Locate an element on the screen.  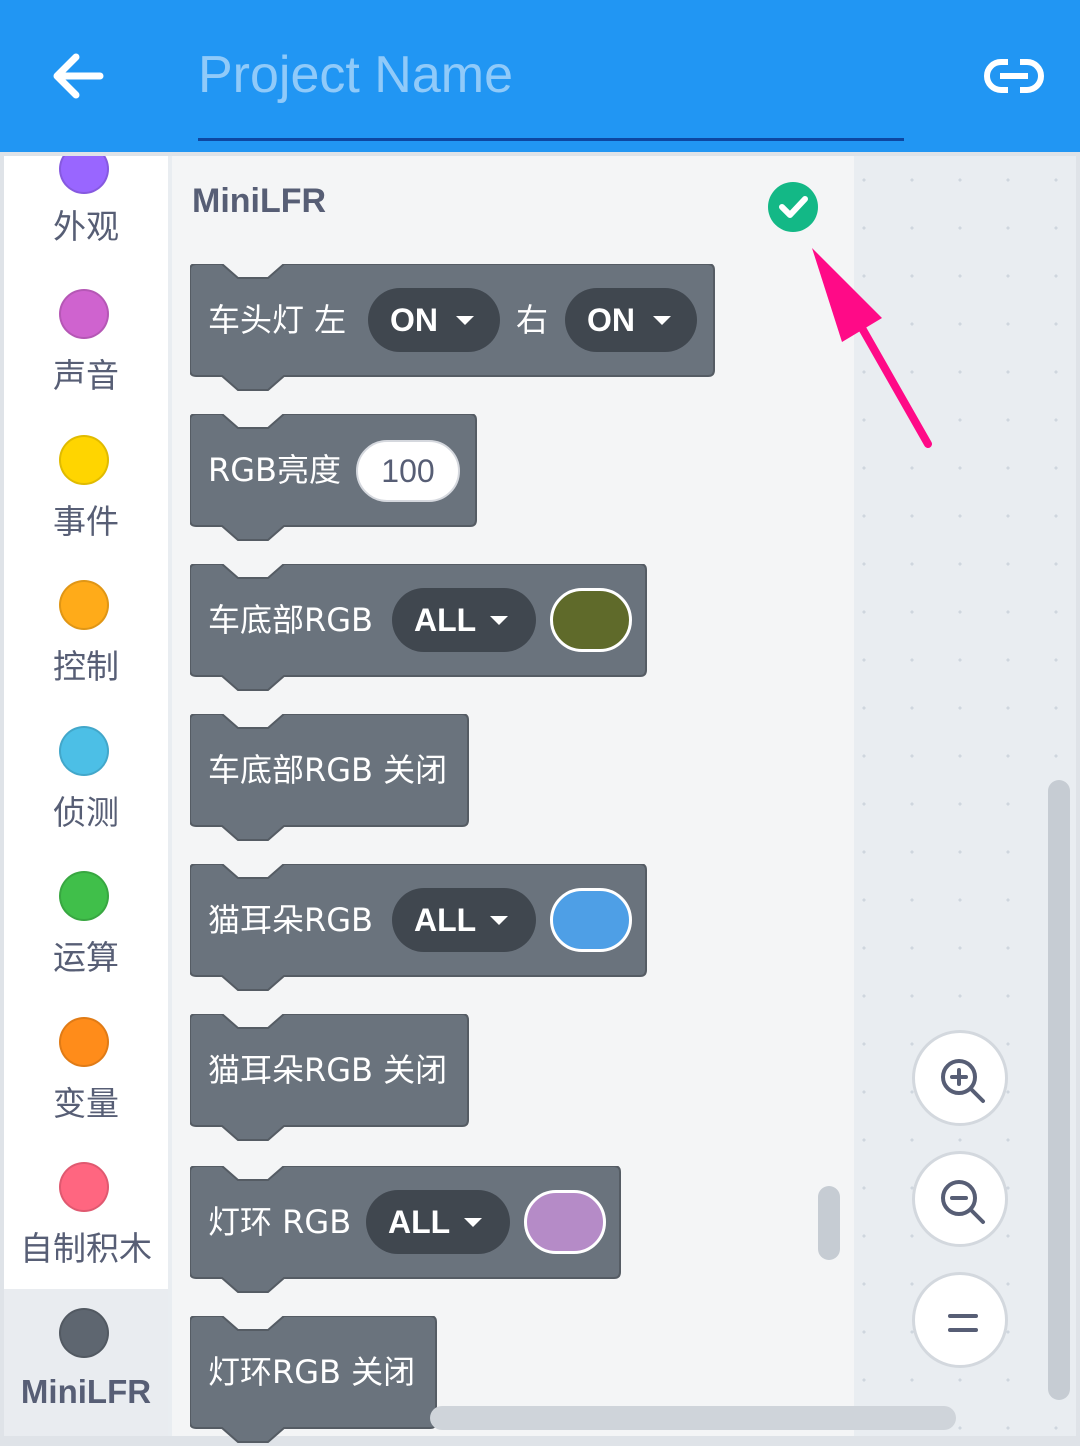
block-label: 车底部RGB 关闭 is located at coordinates (328, 770).